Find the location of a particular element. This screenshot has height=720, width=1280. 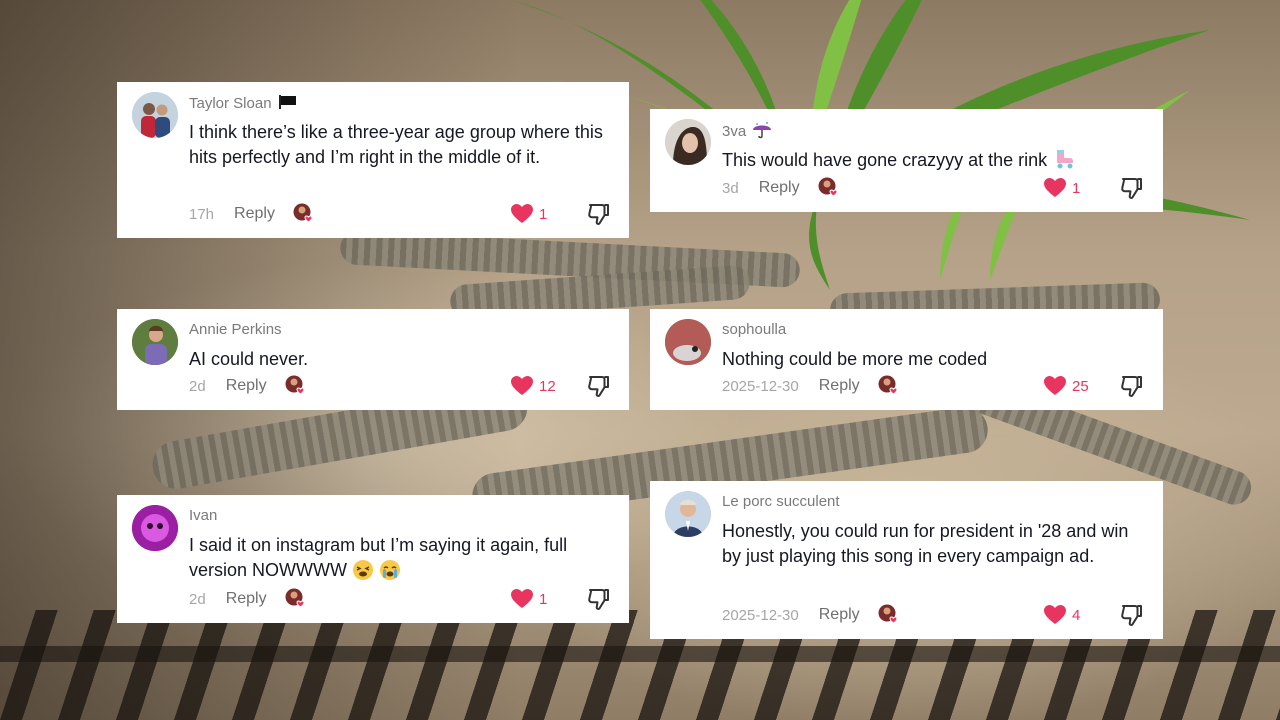

comment-date: 17h is located at coordinates (202, 214).